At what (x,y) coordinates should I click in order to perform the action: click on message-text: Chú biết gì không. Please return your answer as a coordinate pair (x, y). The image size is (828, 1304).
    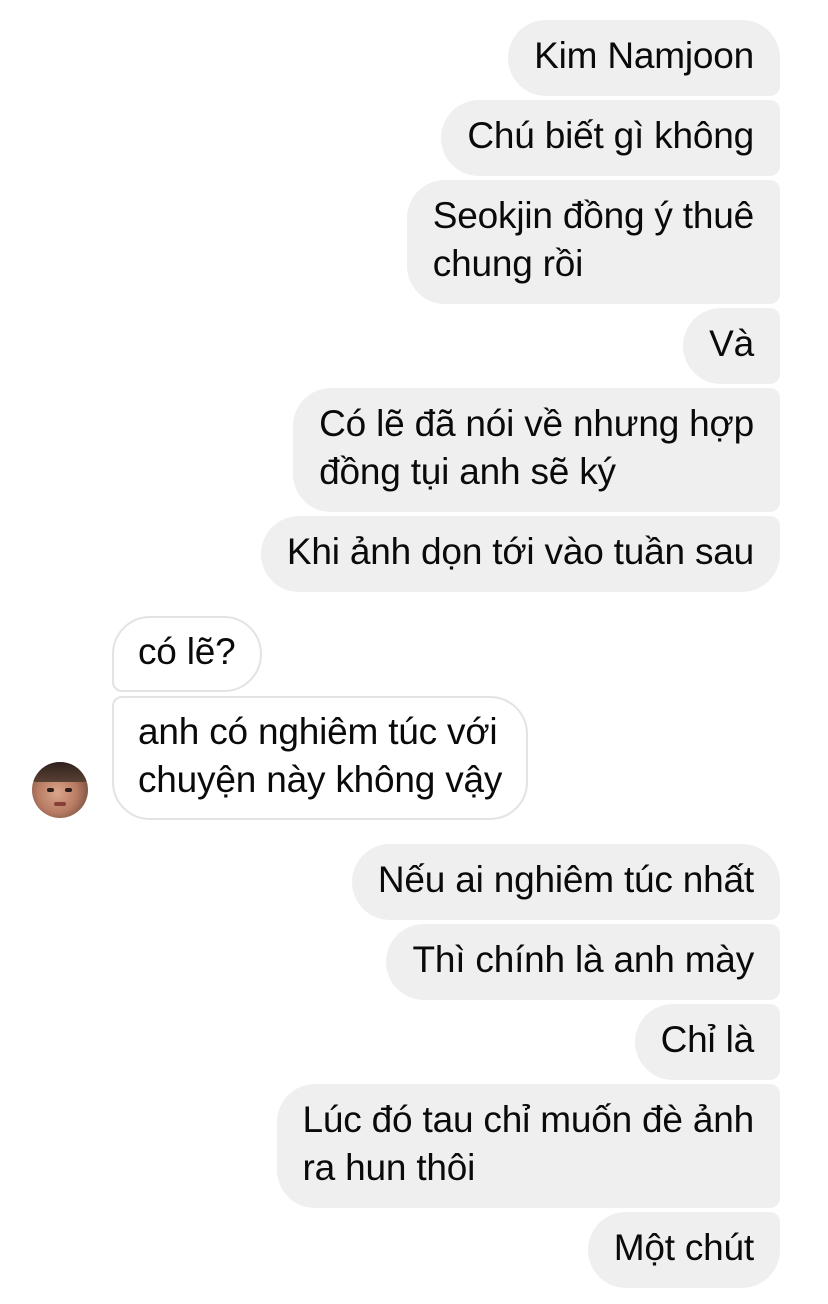
    Looking at the image, I should click on (610, 135).